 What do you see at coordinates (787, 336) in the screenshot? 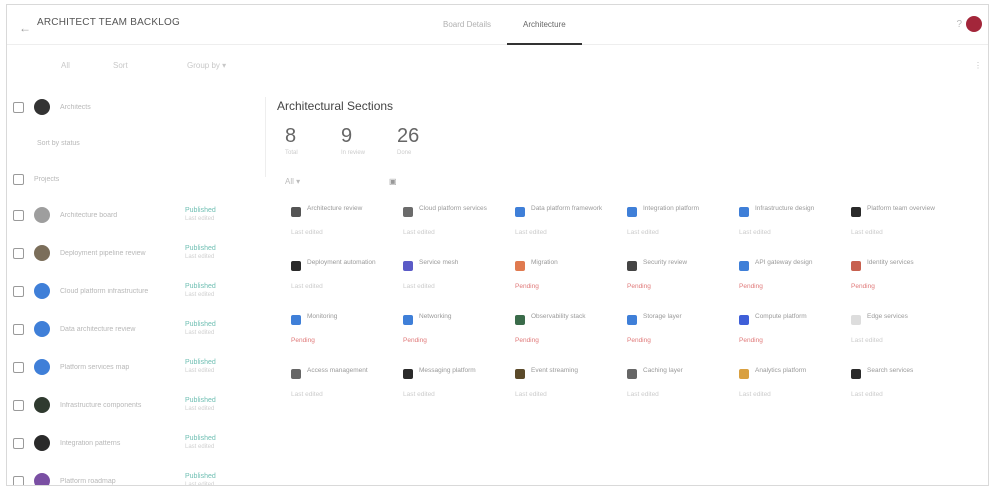
I see `section-card: Compute platform Pending` at bounding box center [787, 336].